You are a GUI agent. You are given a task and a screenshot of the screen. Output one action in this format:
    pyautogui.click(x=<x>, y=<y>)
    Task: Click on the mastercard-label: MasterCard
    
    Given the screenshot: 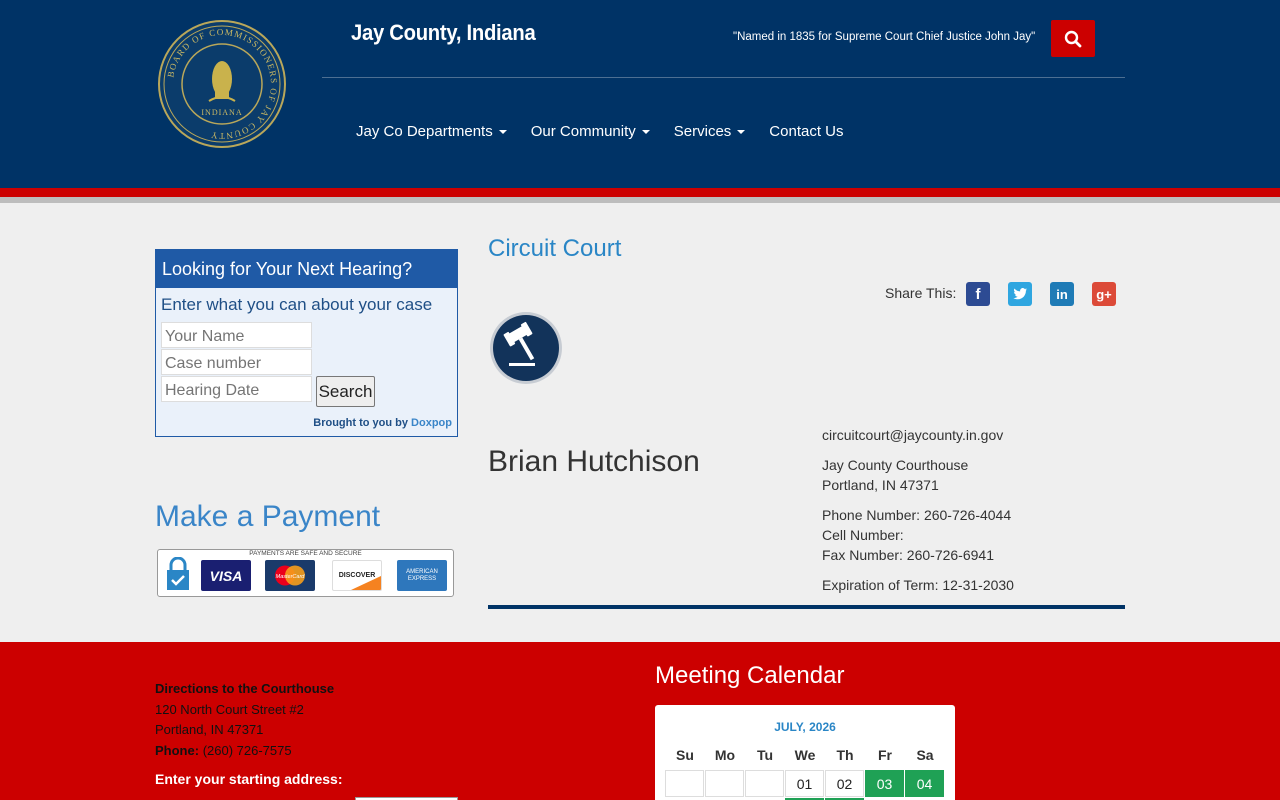 What is the action you would take?
    pyautogui.click(x=291, y=577)
    